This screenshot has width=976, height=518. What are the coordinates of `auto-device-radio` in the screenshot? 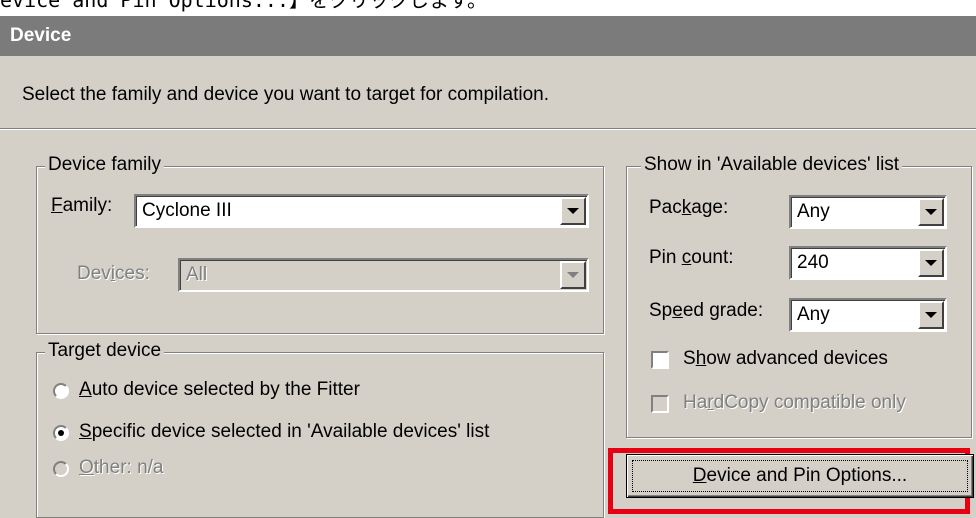 It's located at (61, 391).